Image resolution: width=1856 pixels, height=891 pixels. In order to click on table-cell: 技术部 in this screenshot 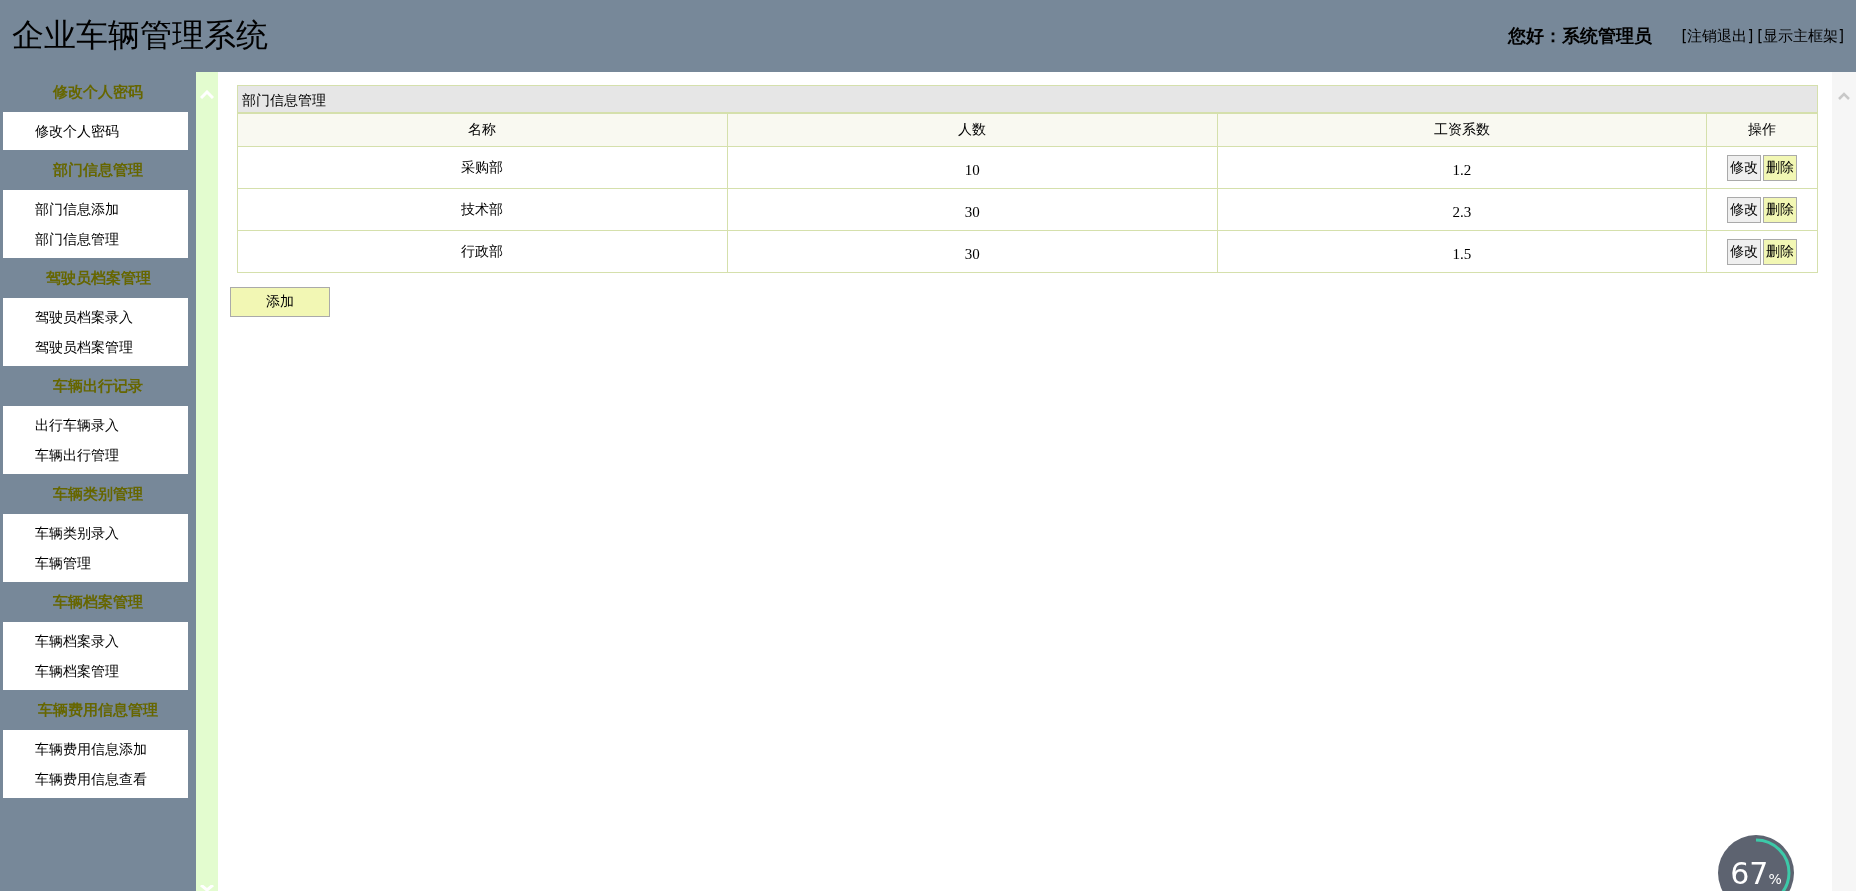, I will do `click(482, 209)`.